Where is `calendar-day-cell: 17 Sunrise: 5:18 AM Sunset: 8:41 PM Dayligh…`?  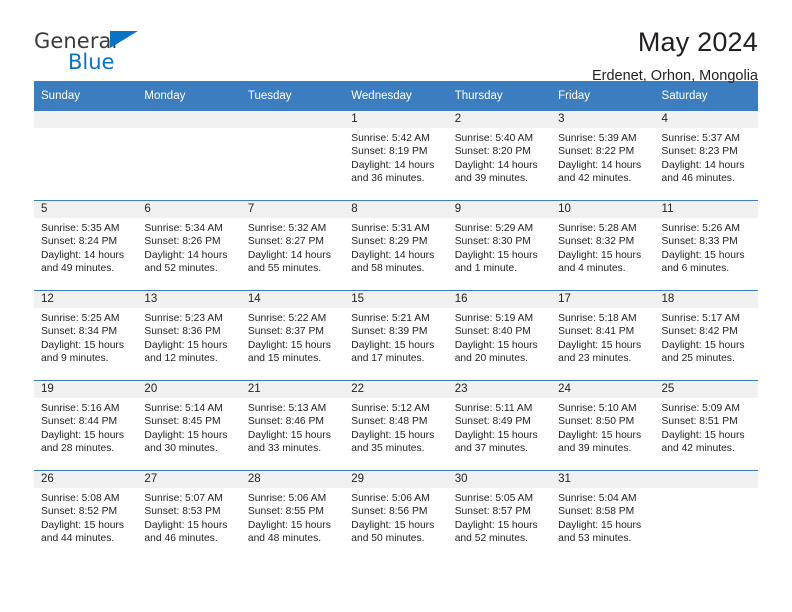
calendar-day-cell: 17 Sunrise: 5:18 AM Sunset: 8:41 PM Dayligh… is located at coordinates (603, 335).